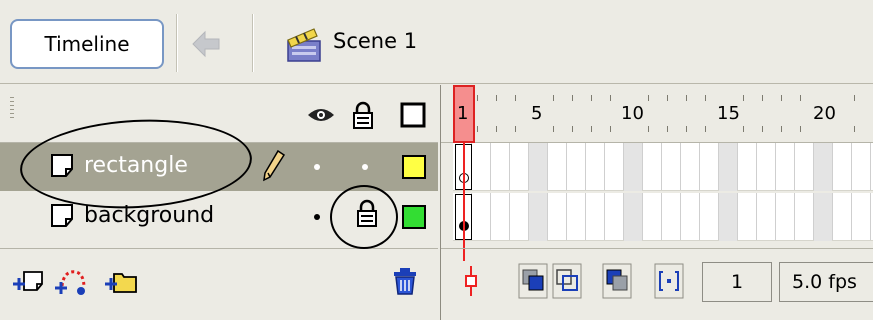  Describe the element at coordinates (405, 281) in the screenshot. I see `trash-icon` at that location.